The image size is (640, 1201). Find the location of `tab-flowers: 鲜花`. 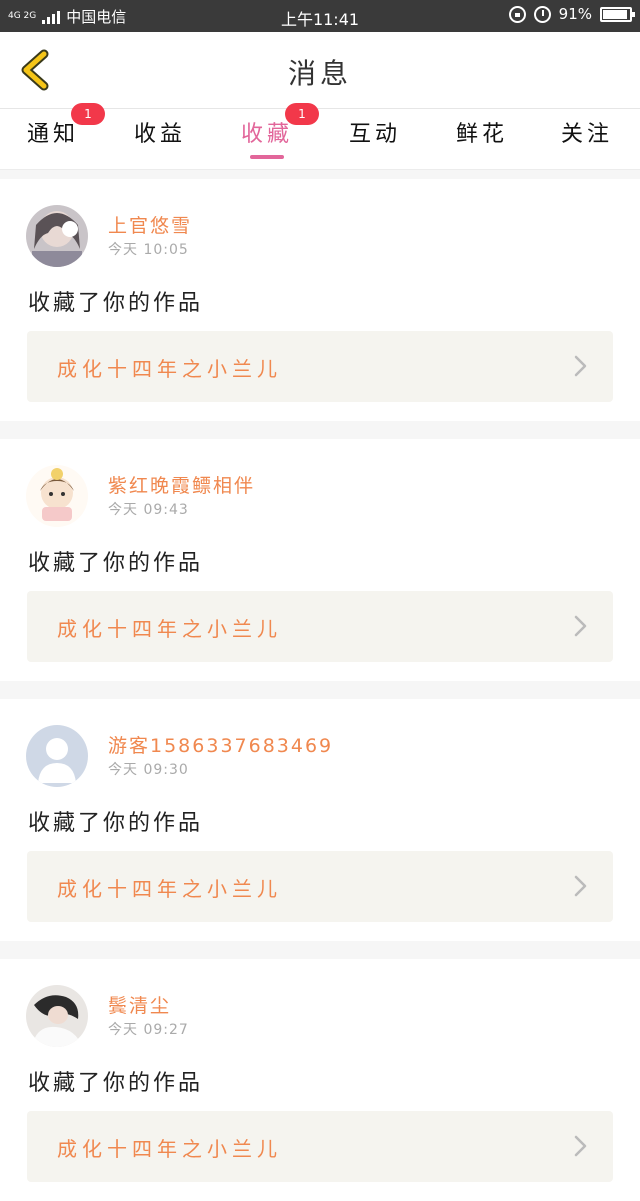

tab-flowers: 鲜花 is located at coordinates (482, 139).